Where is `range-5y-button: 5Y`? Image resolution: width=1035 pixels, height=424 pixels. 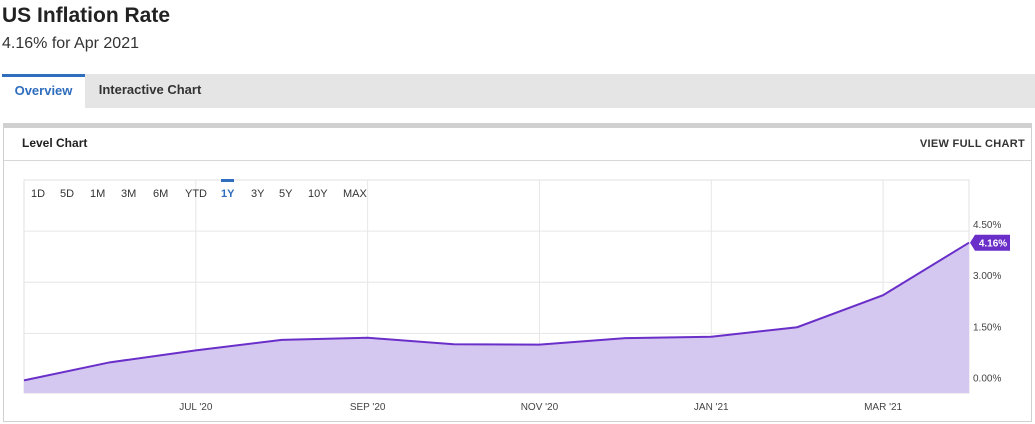
range-5y-button: 5Y is located at coordinates (285, 194).